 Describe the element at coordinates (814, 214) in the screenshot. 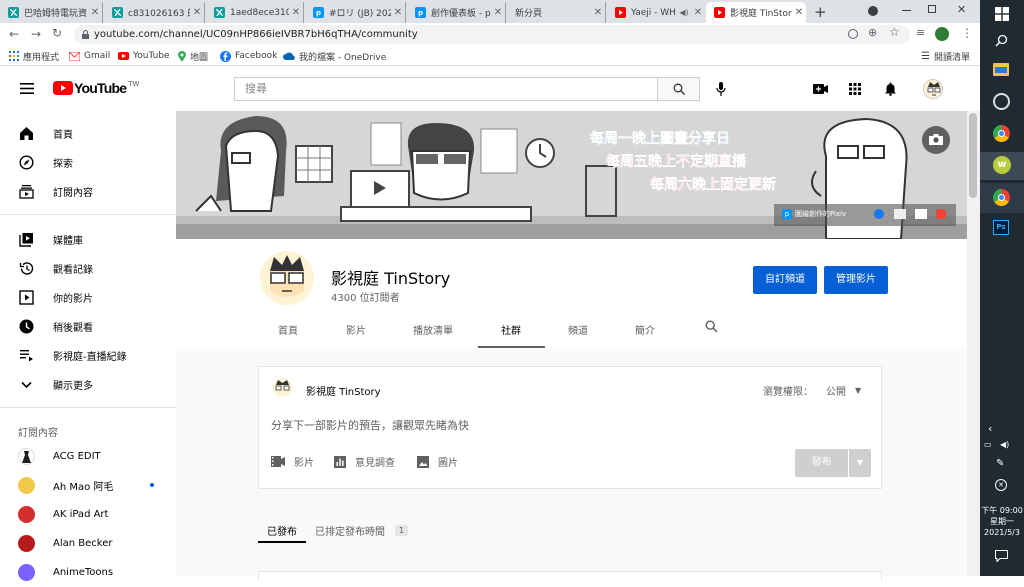

I see `banner-pixiv-link: p 圖繪創作的Pixiv` at that location.